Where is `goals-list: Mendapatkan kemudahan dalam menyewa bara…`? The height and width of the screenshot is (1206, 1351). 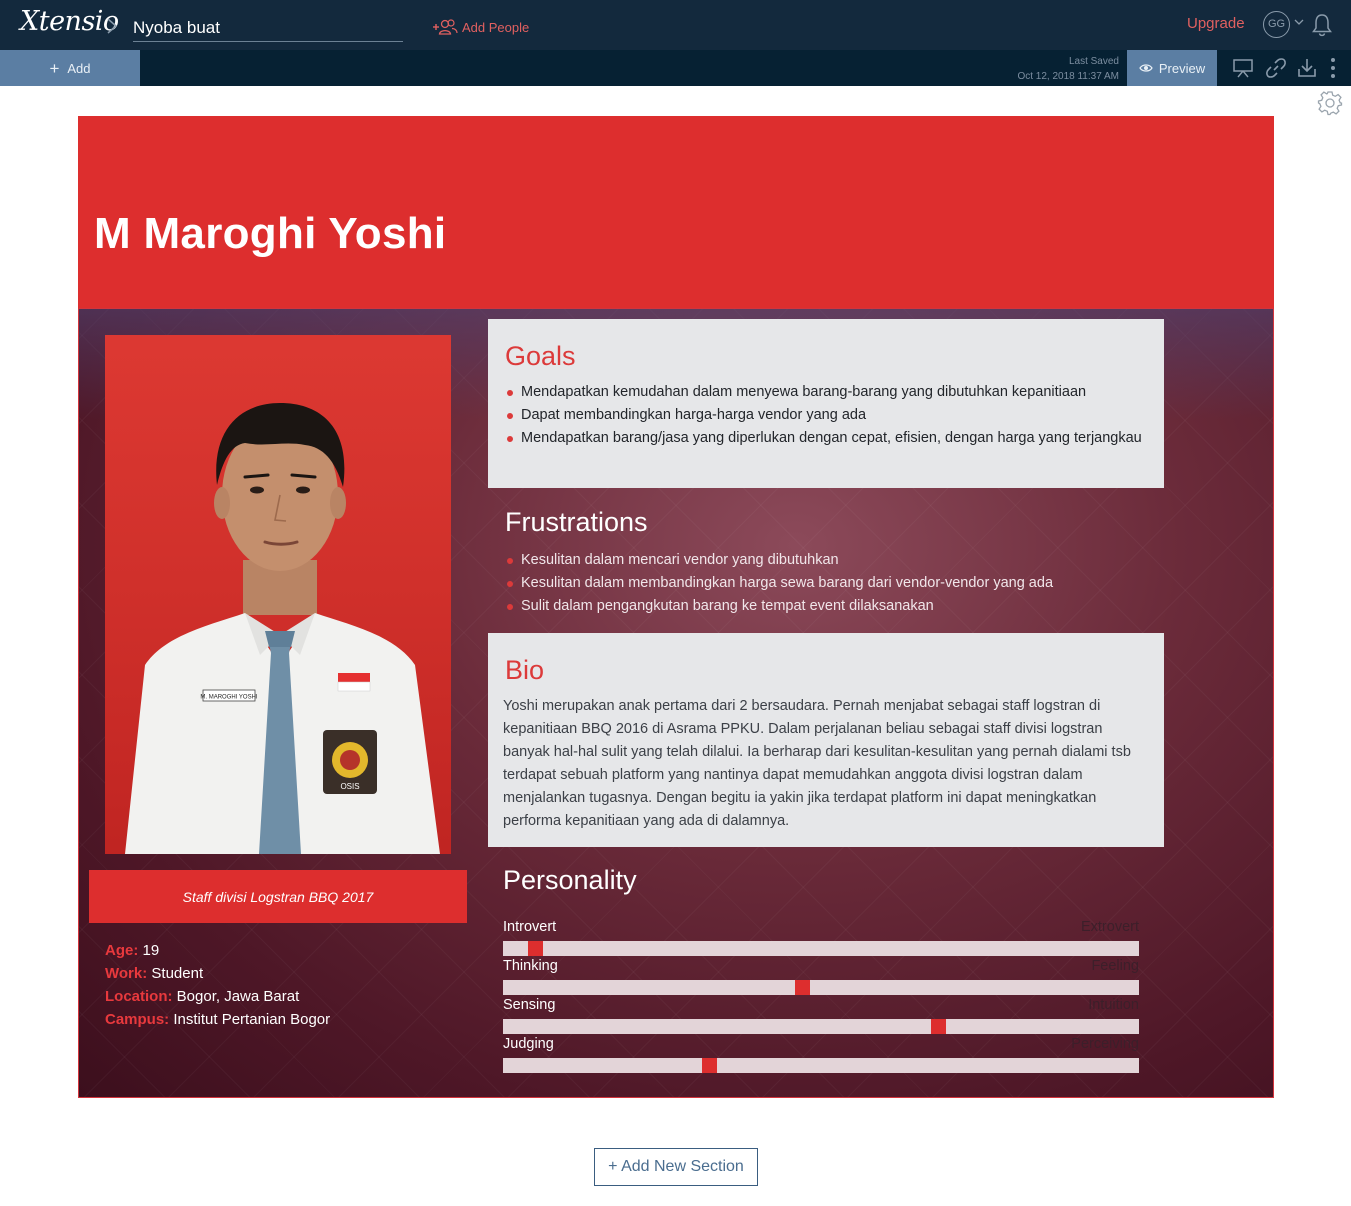 goals-list: Mendapatkan kemudahan dalam menyewa bara… is located at coordinates (825, 415).